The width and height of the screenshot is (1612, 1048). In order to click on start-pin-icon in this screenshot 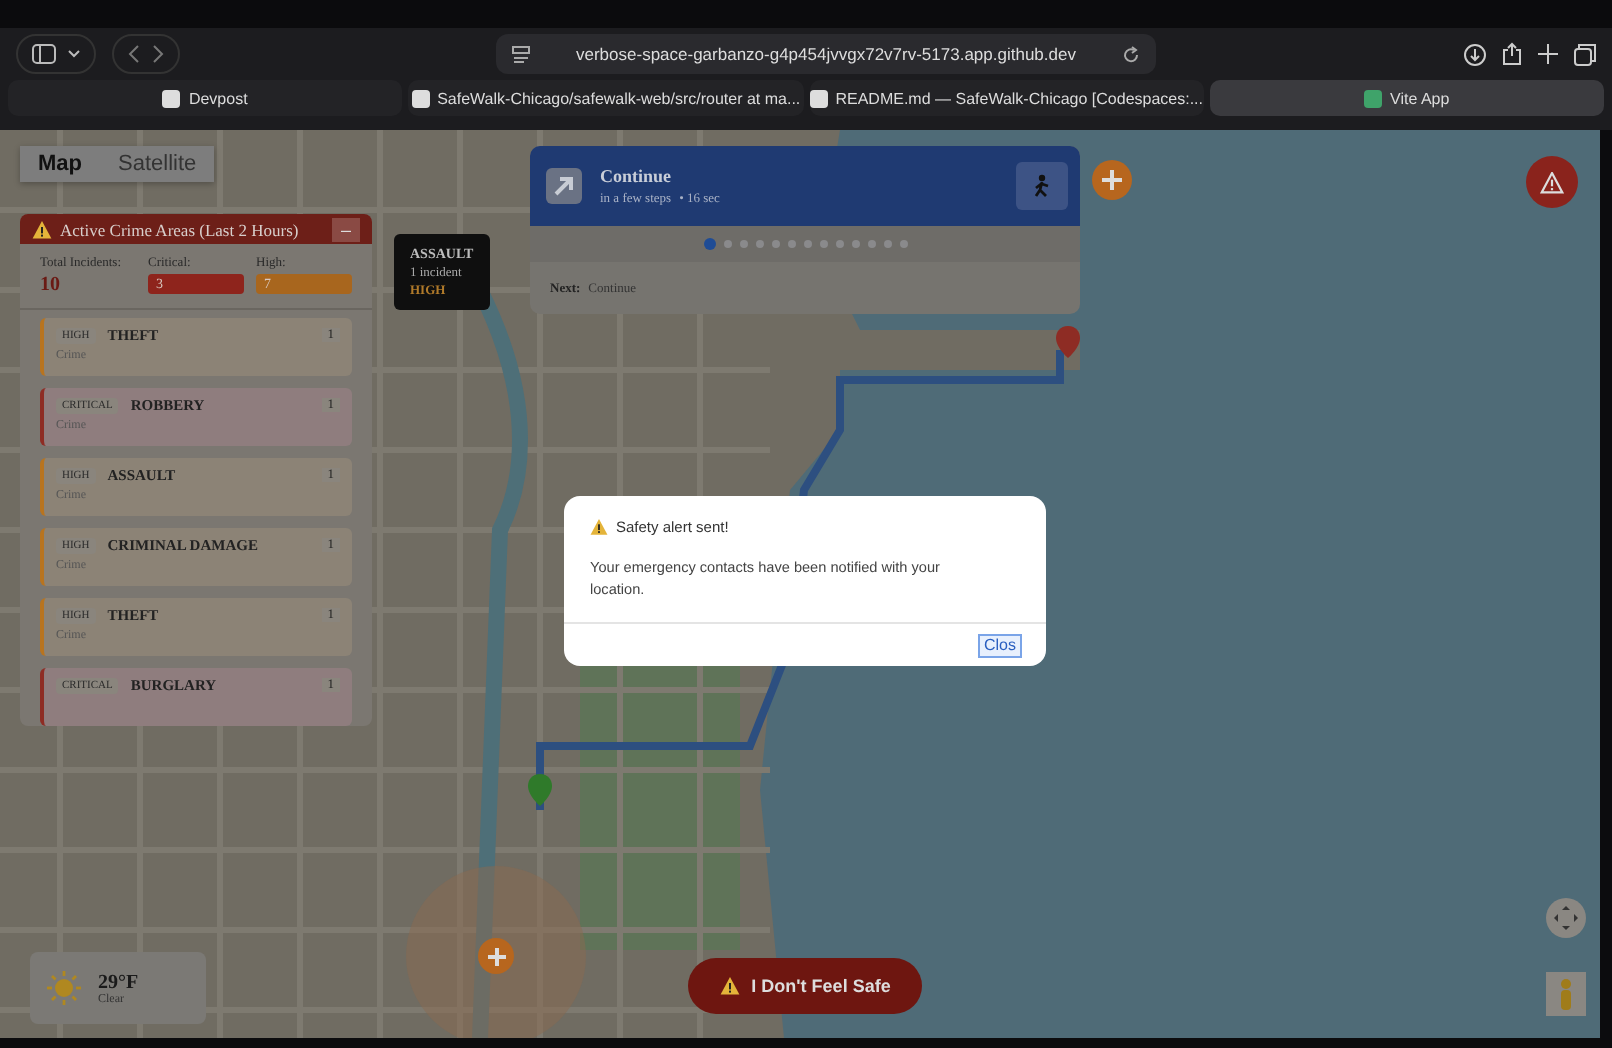, I will do `click(540, 790)`.